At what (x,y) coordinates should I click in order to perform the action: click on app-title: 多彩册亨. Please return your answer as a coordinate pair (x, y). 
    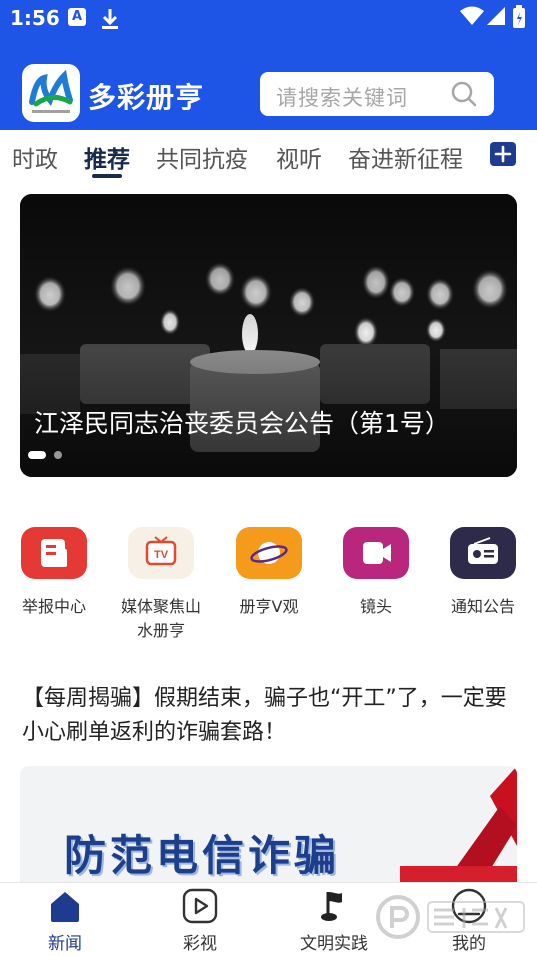
    Looking at the image, I should click on (146, 97).